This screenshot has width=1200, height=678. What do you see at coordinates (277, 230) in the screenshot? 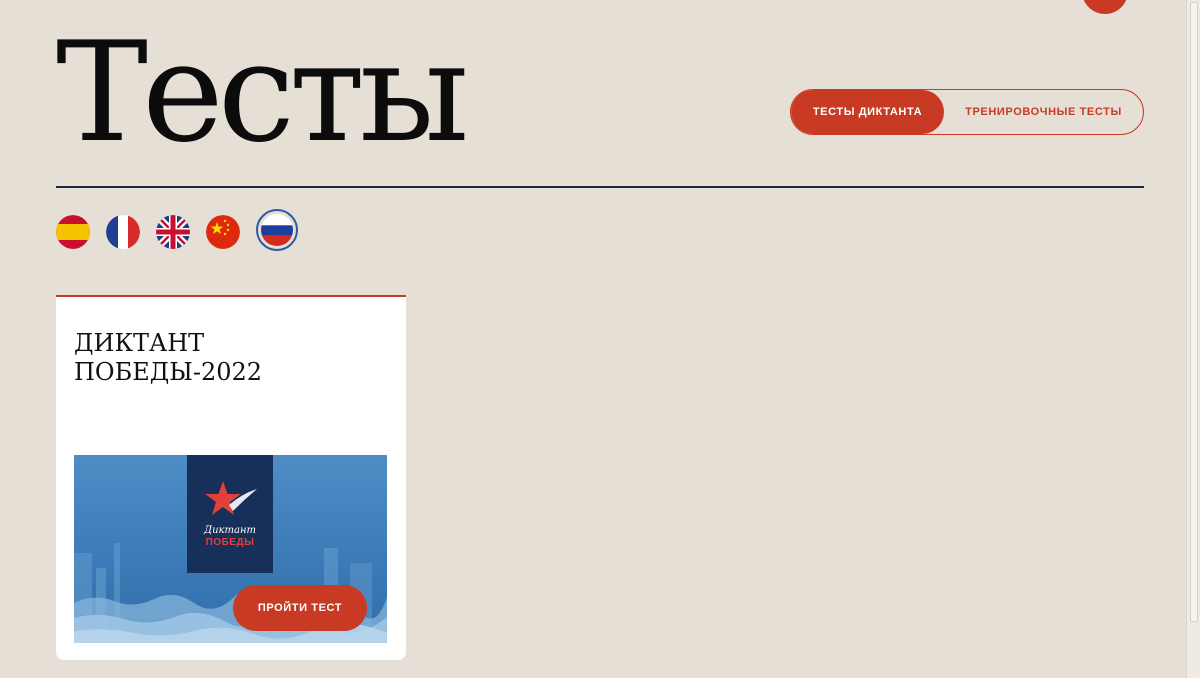
I see `russia-flag-icon` at bounding box center [277, 230].